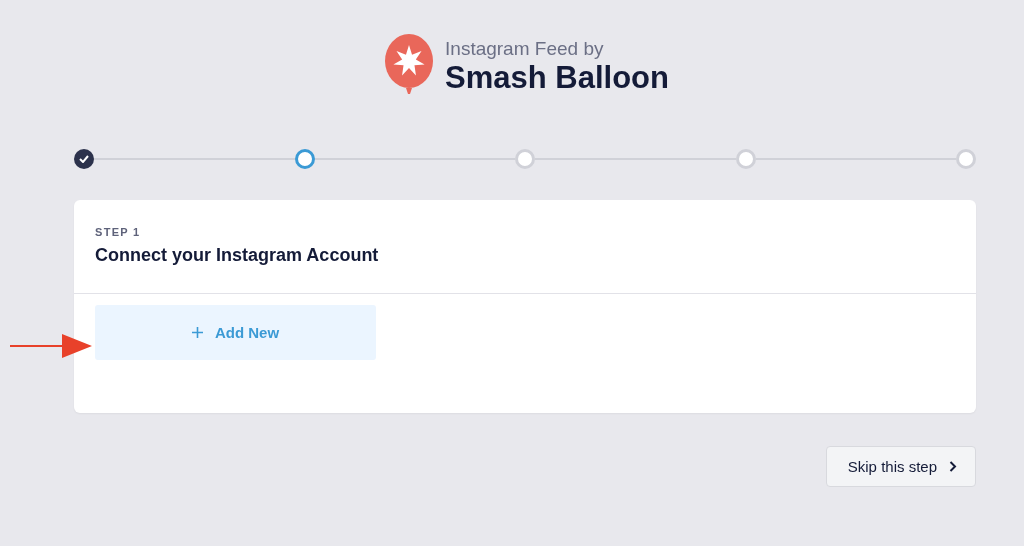 The width and height of the screenshot is (1024, 546). Describe the element at coordinates (84, 159) in the screenshot. I see `check-icon` at that location.